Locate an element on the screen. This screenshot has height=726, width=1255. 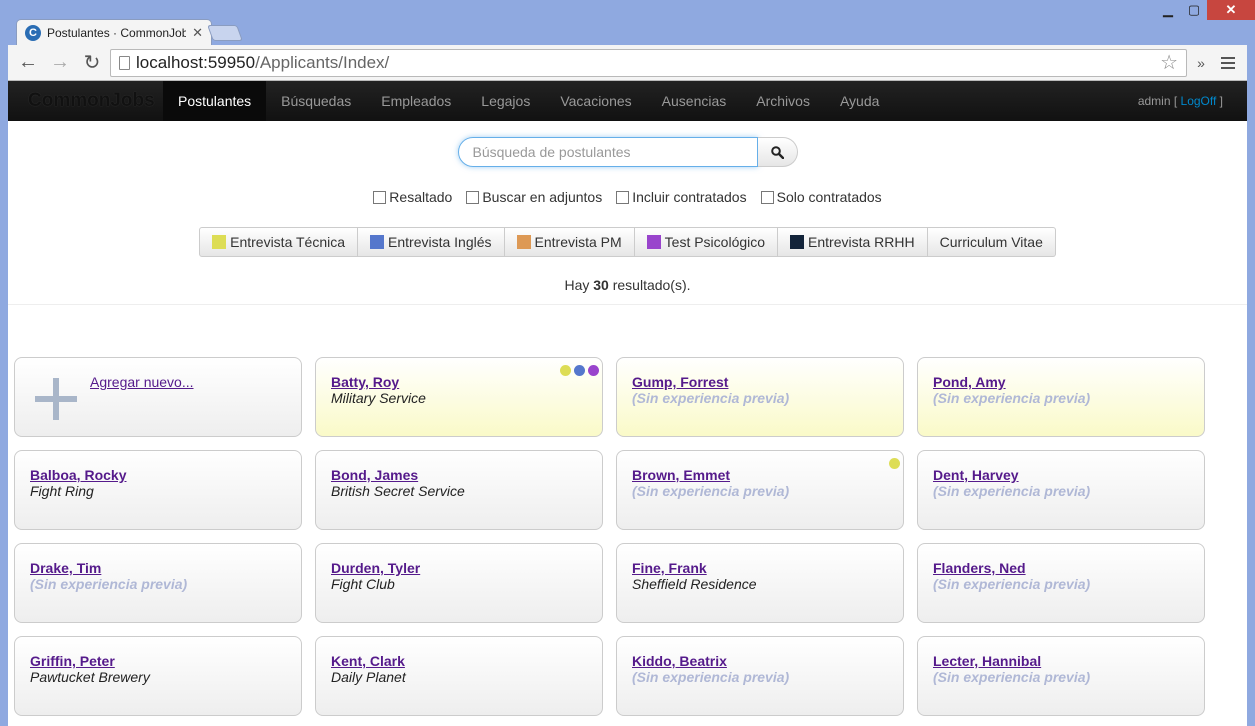
window-close-icon: ✕ is located at coordinates (1231, 10).